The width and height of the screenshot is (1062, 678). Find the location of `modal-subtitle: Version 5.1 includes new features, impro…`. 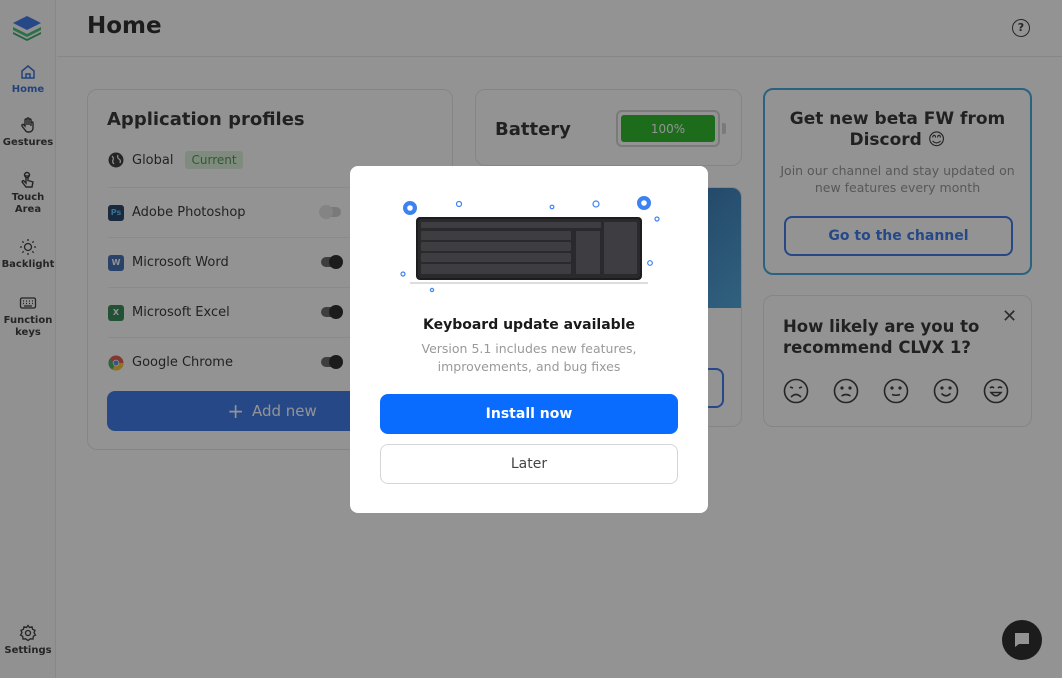

modal-subtitle: Version 5.1 includes new features, impro… is located at coordinates (529, 357).